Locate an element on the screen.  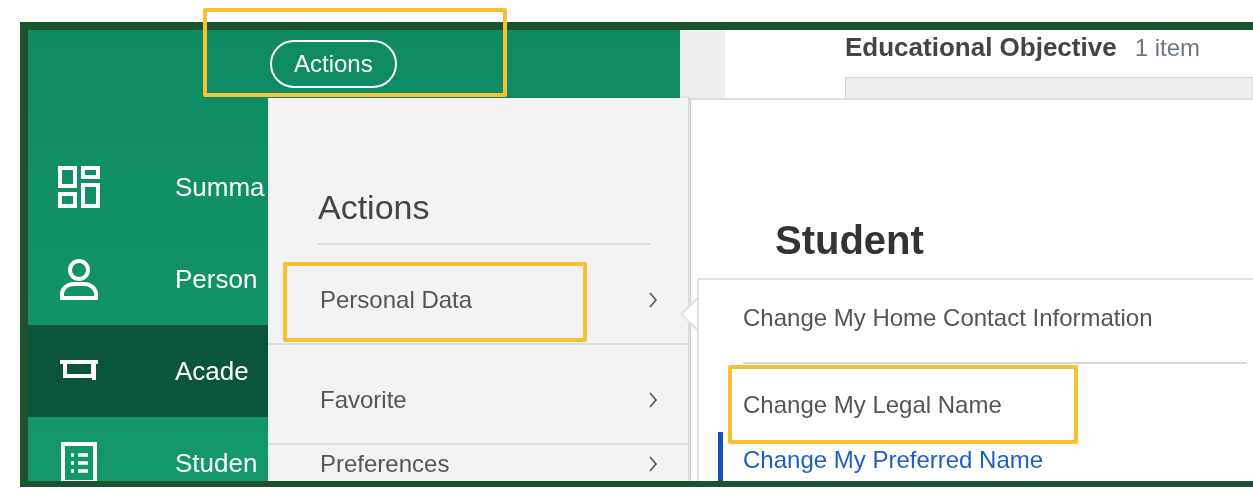
item-count: 1 item is located at coordinates (1167, 48).